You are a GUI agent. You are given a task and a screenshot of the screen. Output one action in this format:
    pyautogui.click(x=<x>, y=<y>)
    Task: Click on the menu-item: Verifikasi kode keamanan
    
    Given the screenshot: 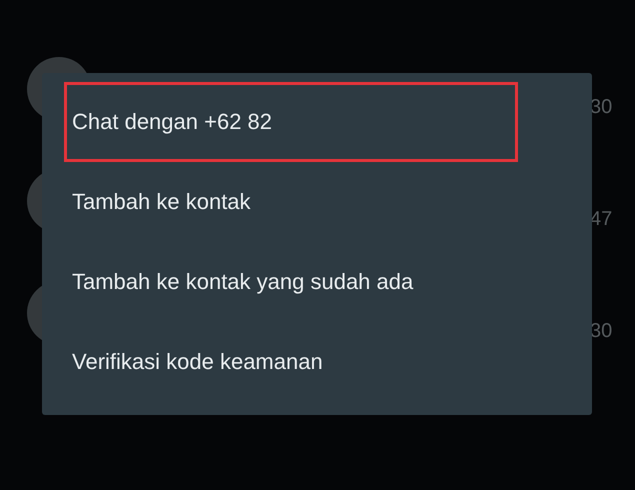 What is the action you would take?
    pyautogui.click(x=291, y=362)
    